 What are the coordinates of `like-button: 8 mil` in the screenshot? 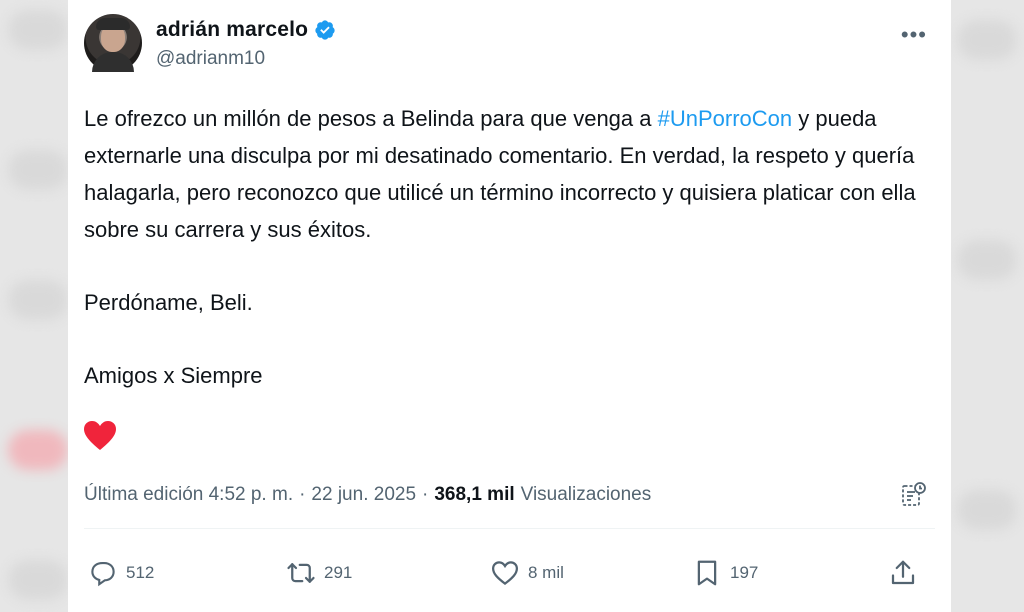 It's located at (527, 573).